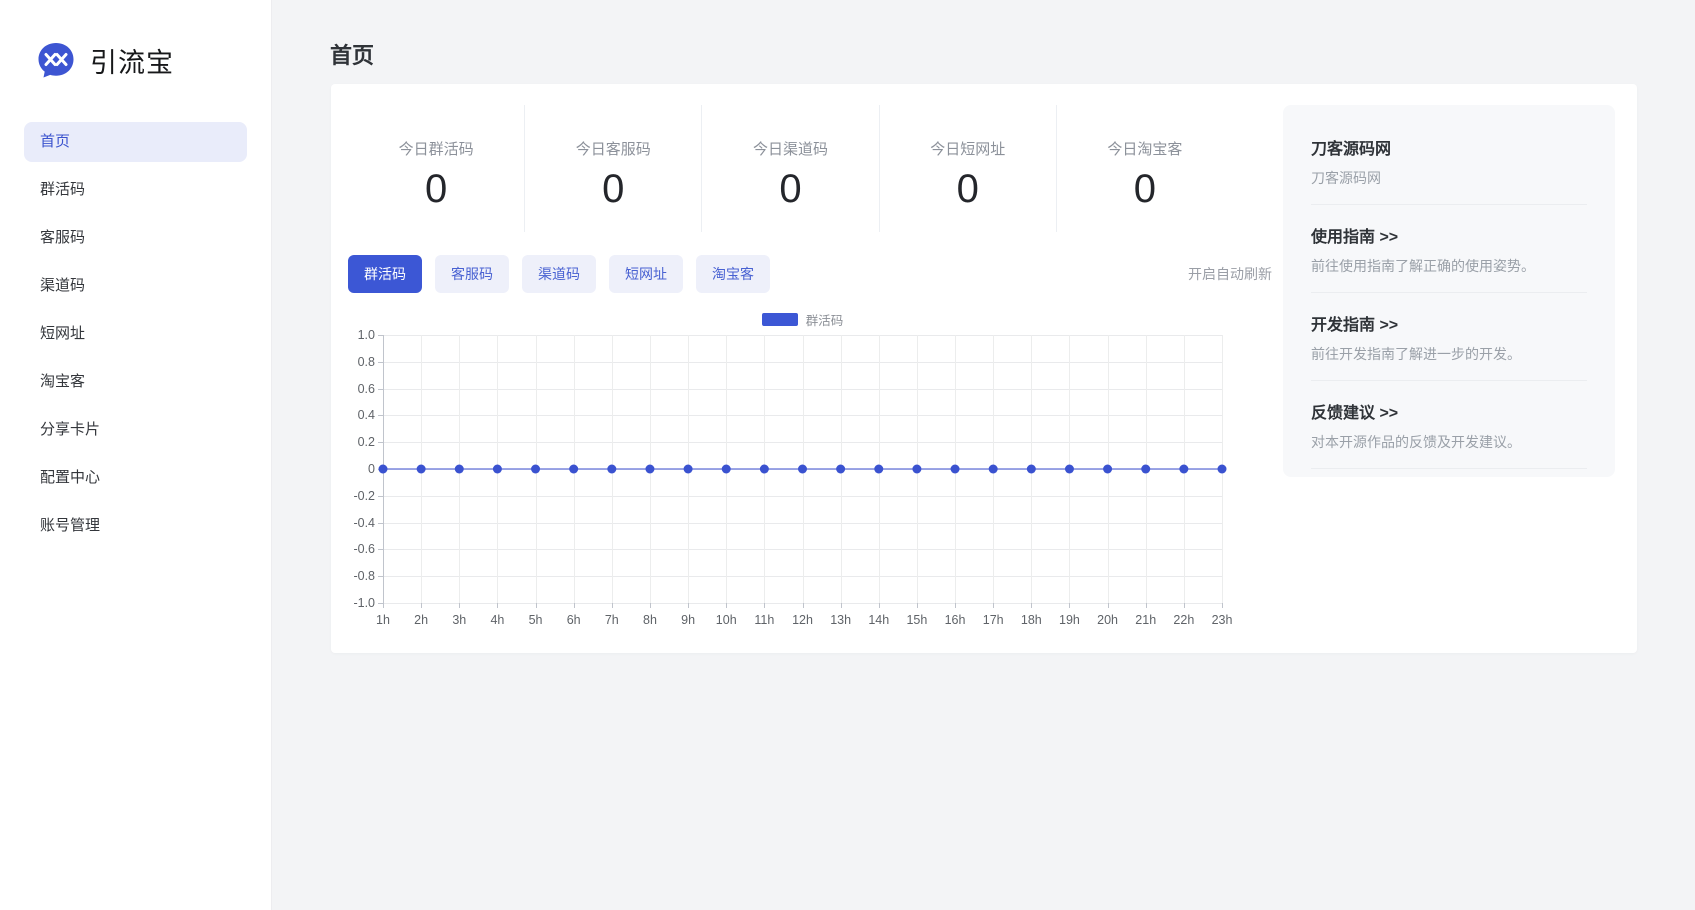 Image resolution: width=1695 pixels, height=910 pixels. Describe the element at coordinates (135, 142) in the screenshot. I see `sidebar-item-首页: 首页` at that location.